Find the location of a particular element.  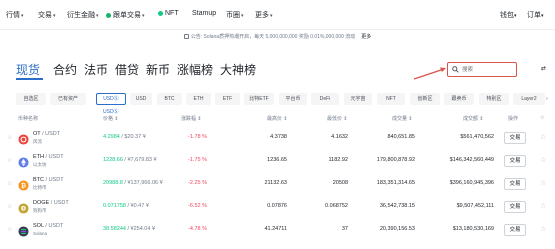

tab-lending: 借贷 is located at coordinates (127, 69).